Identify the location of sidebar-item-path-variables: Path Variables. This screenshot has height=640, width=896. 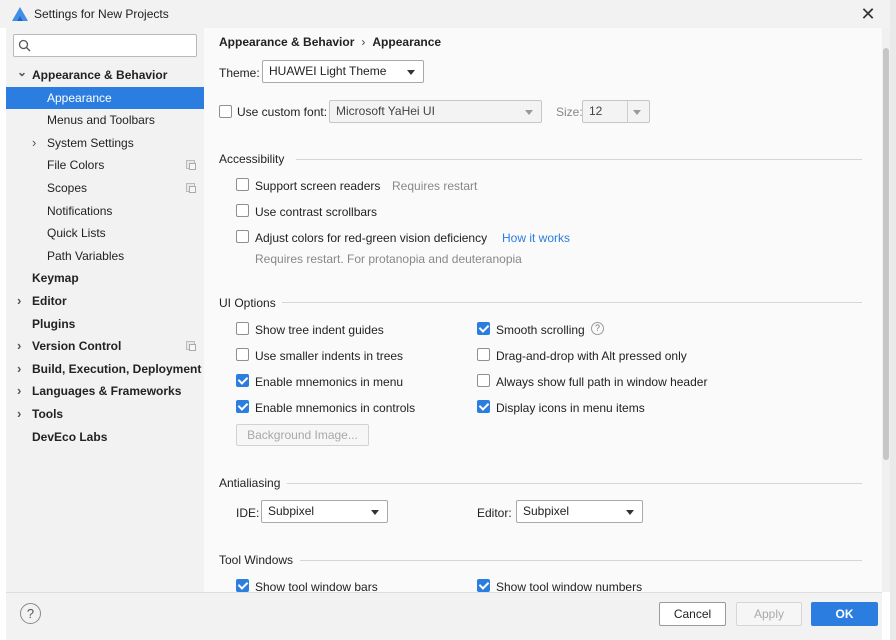
(105, 256).